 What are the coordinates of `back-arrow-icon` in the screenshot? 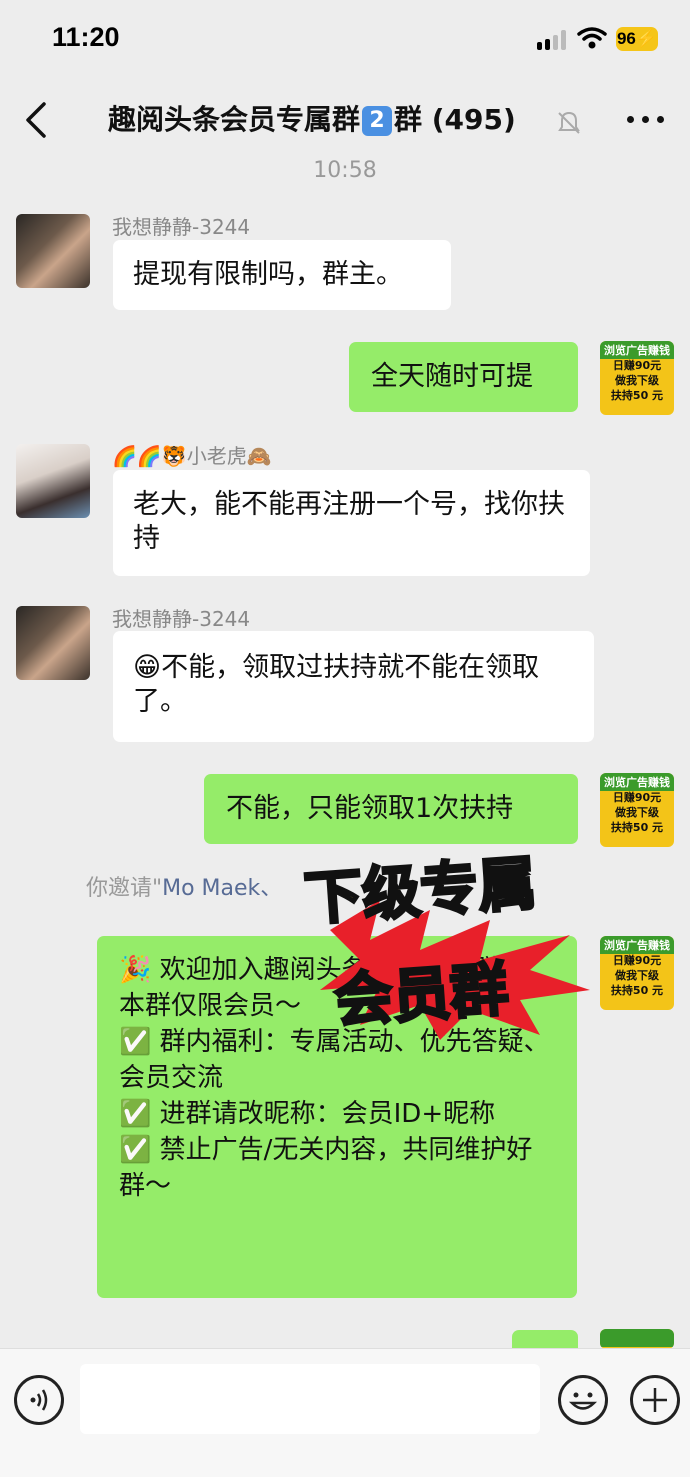 It's located at (37, 120).